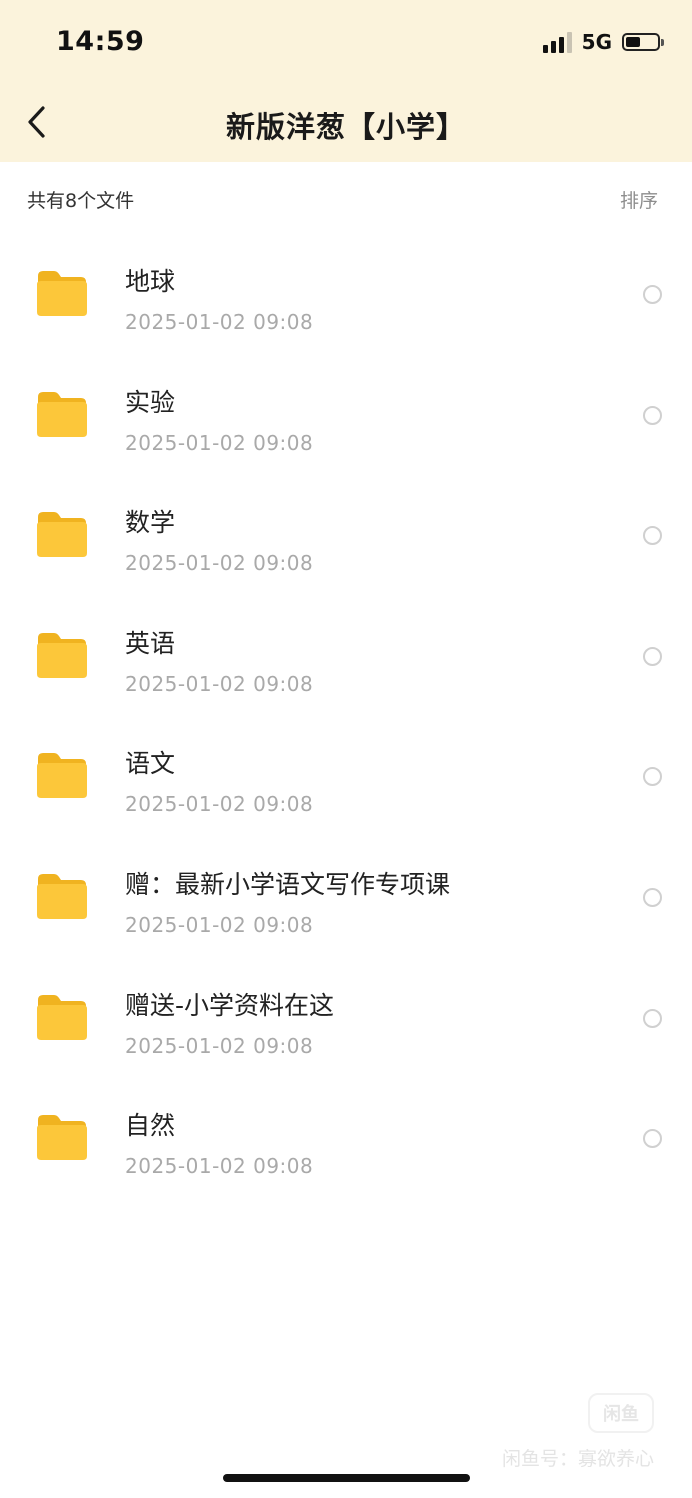 Image resolution: width=692 pixels, height=1498 pixels. What do you see at coordinates (346, 296) in the screenshot?
I see `file-row: 地球 2025-01-02 09:08` at bounding box center [346, 296].